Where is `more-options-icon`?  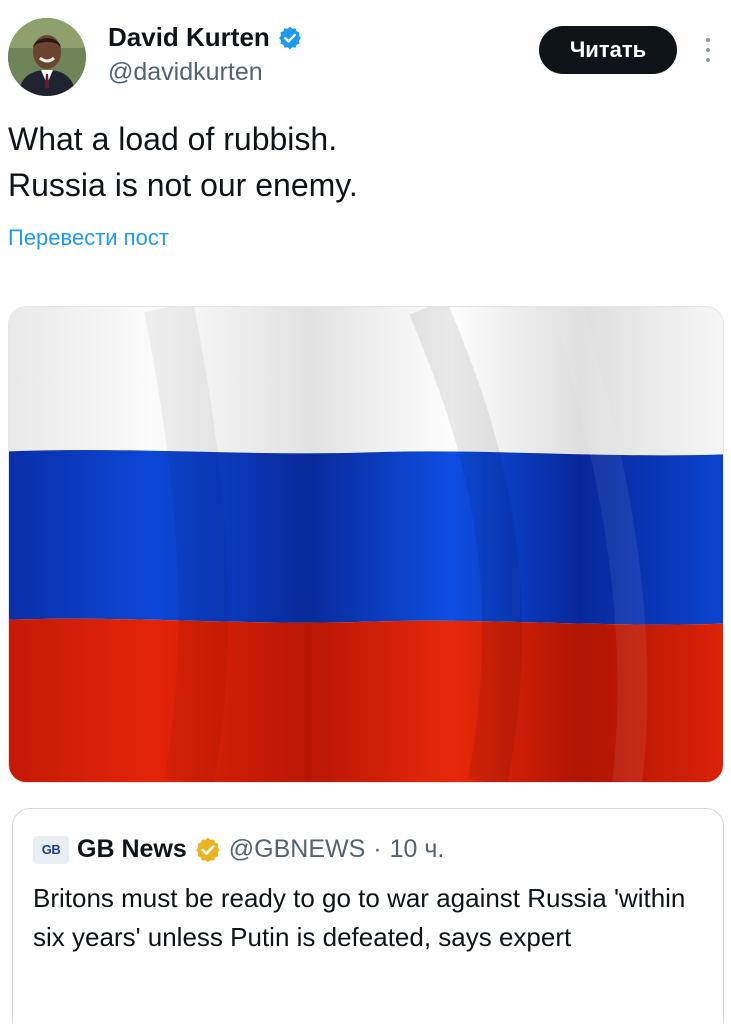 more-options-icon is located at coordinates (708, 50).